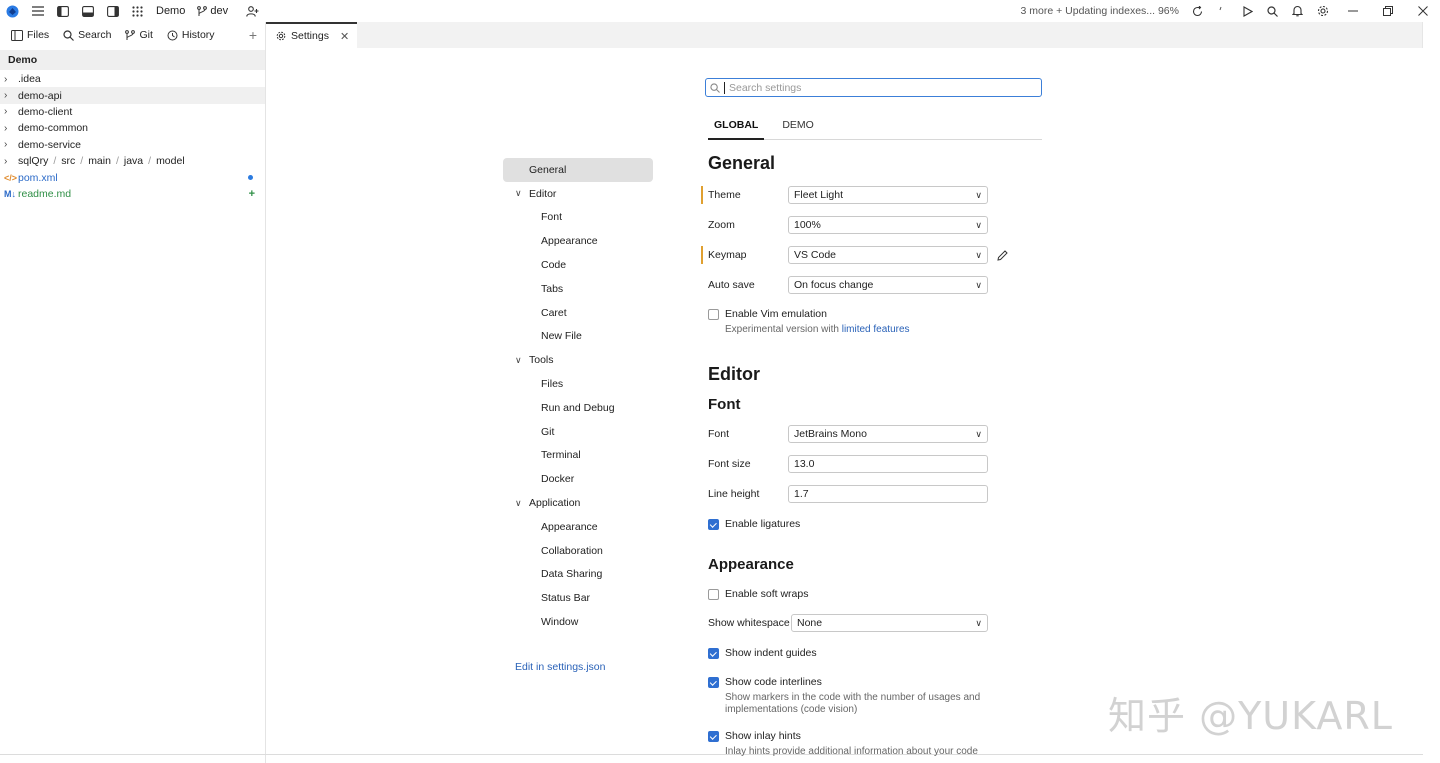 This screenshot has height=763, width=1440. What do you see at coordinates (578, 551) in the screenshot?
I see `nav-app-collaboration: Collaboration` at bounding box center [578, 551].